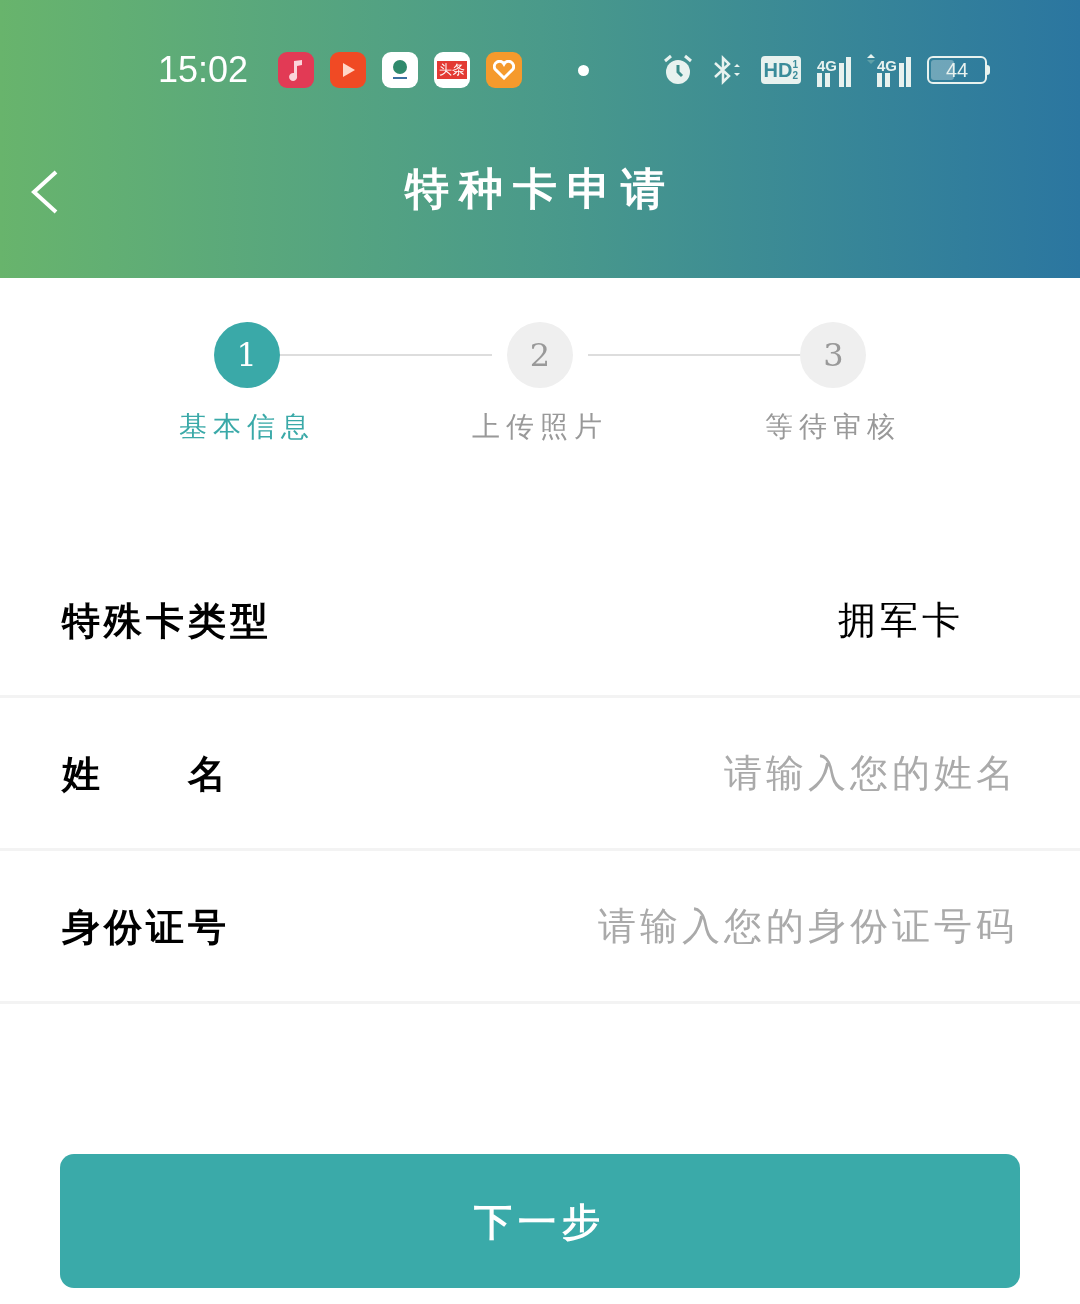  I want to click on clock: 15:02, so click(203, 70).